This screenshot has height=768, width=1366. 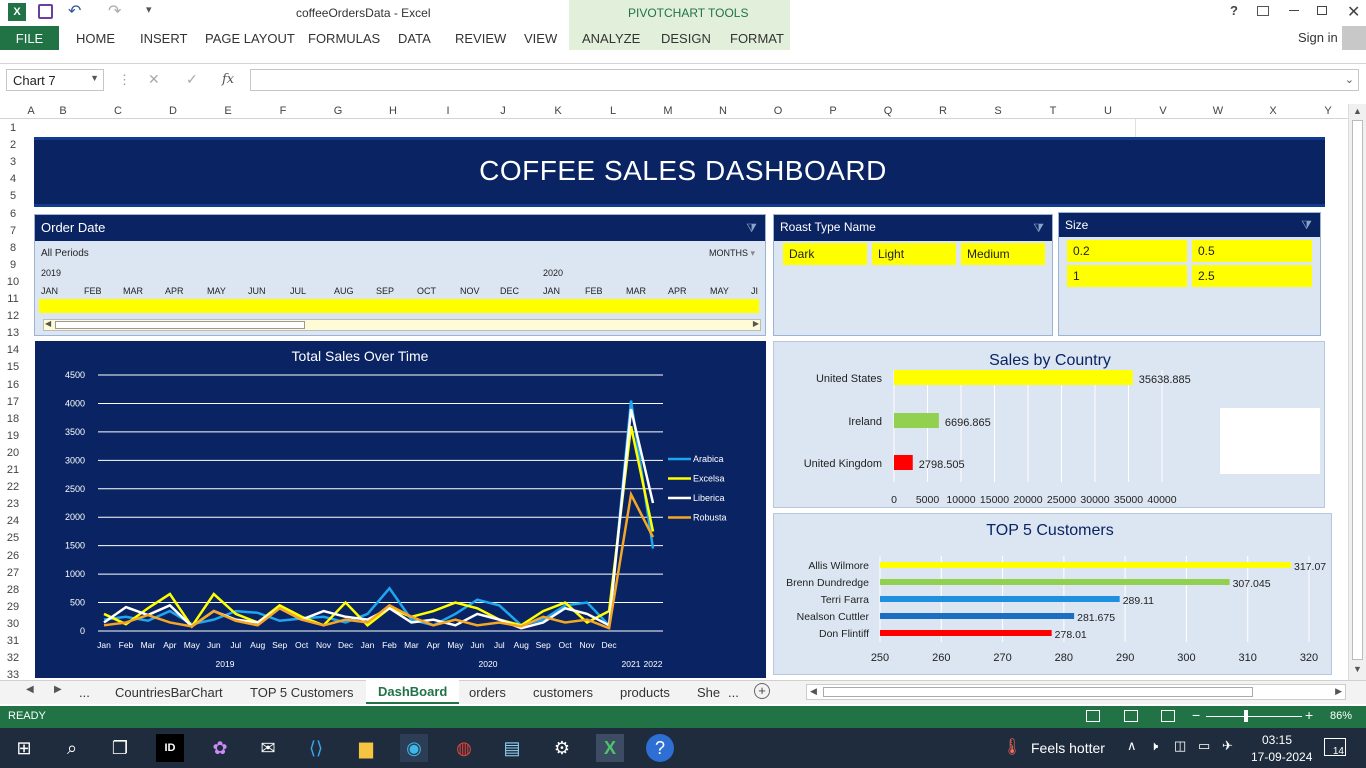 I want to click on tray-chevron-icon: ∧, so click(x=1132, y=746).